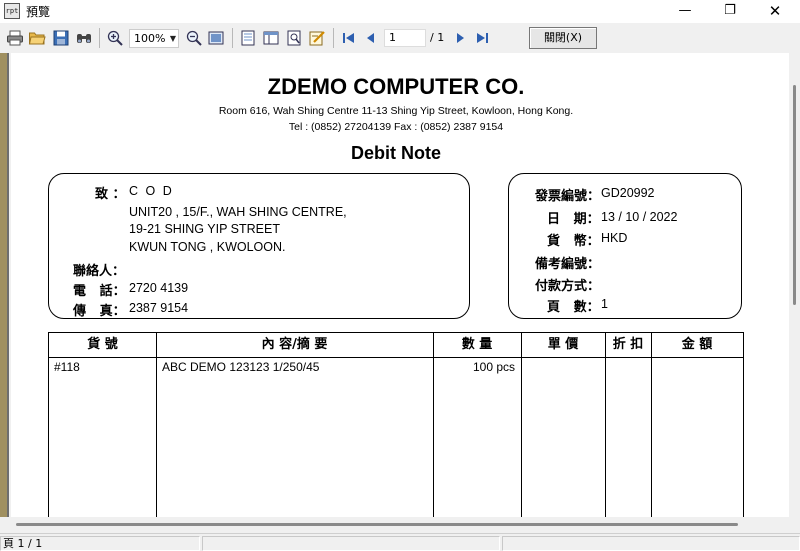  What do you see at coordinates (460, 38) in the screenshot?
I see `next-page-icon` at bounding box center [460, 38].